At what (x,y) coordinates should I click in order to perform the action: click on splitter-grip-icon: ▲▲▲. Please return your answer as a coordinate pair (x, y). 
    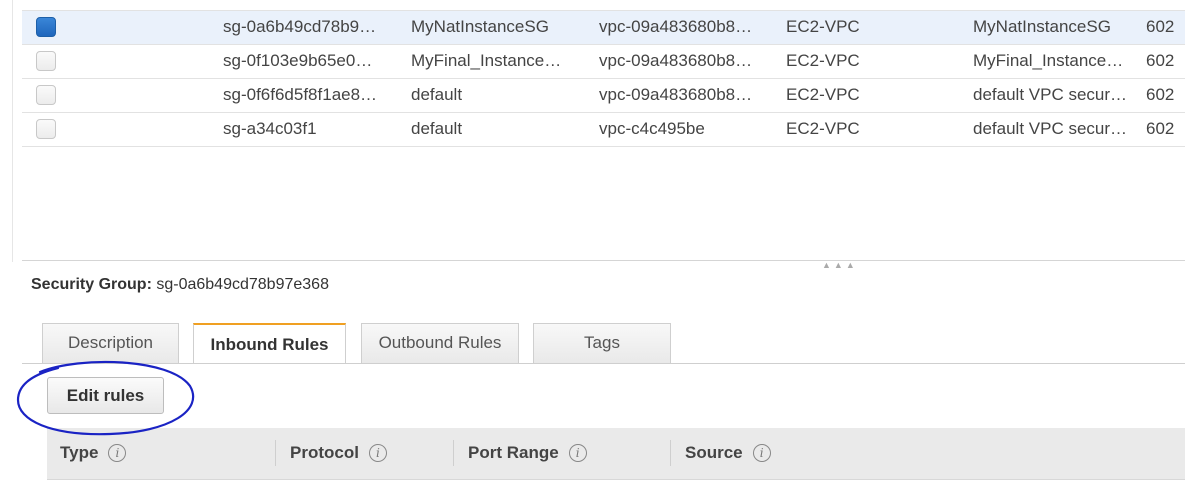
    Looking at the image, I should click on (840, 265).